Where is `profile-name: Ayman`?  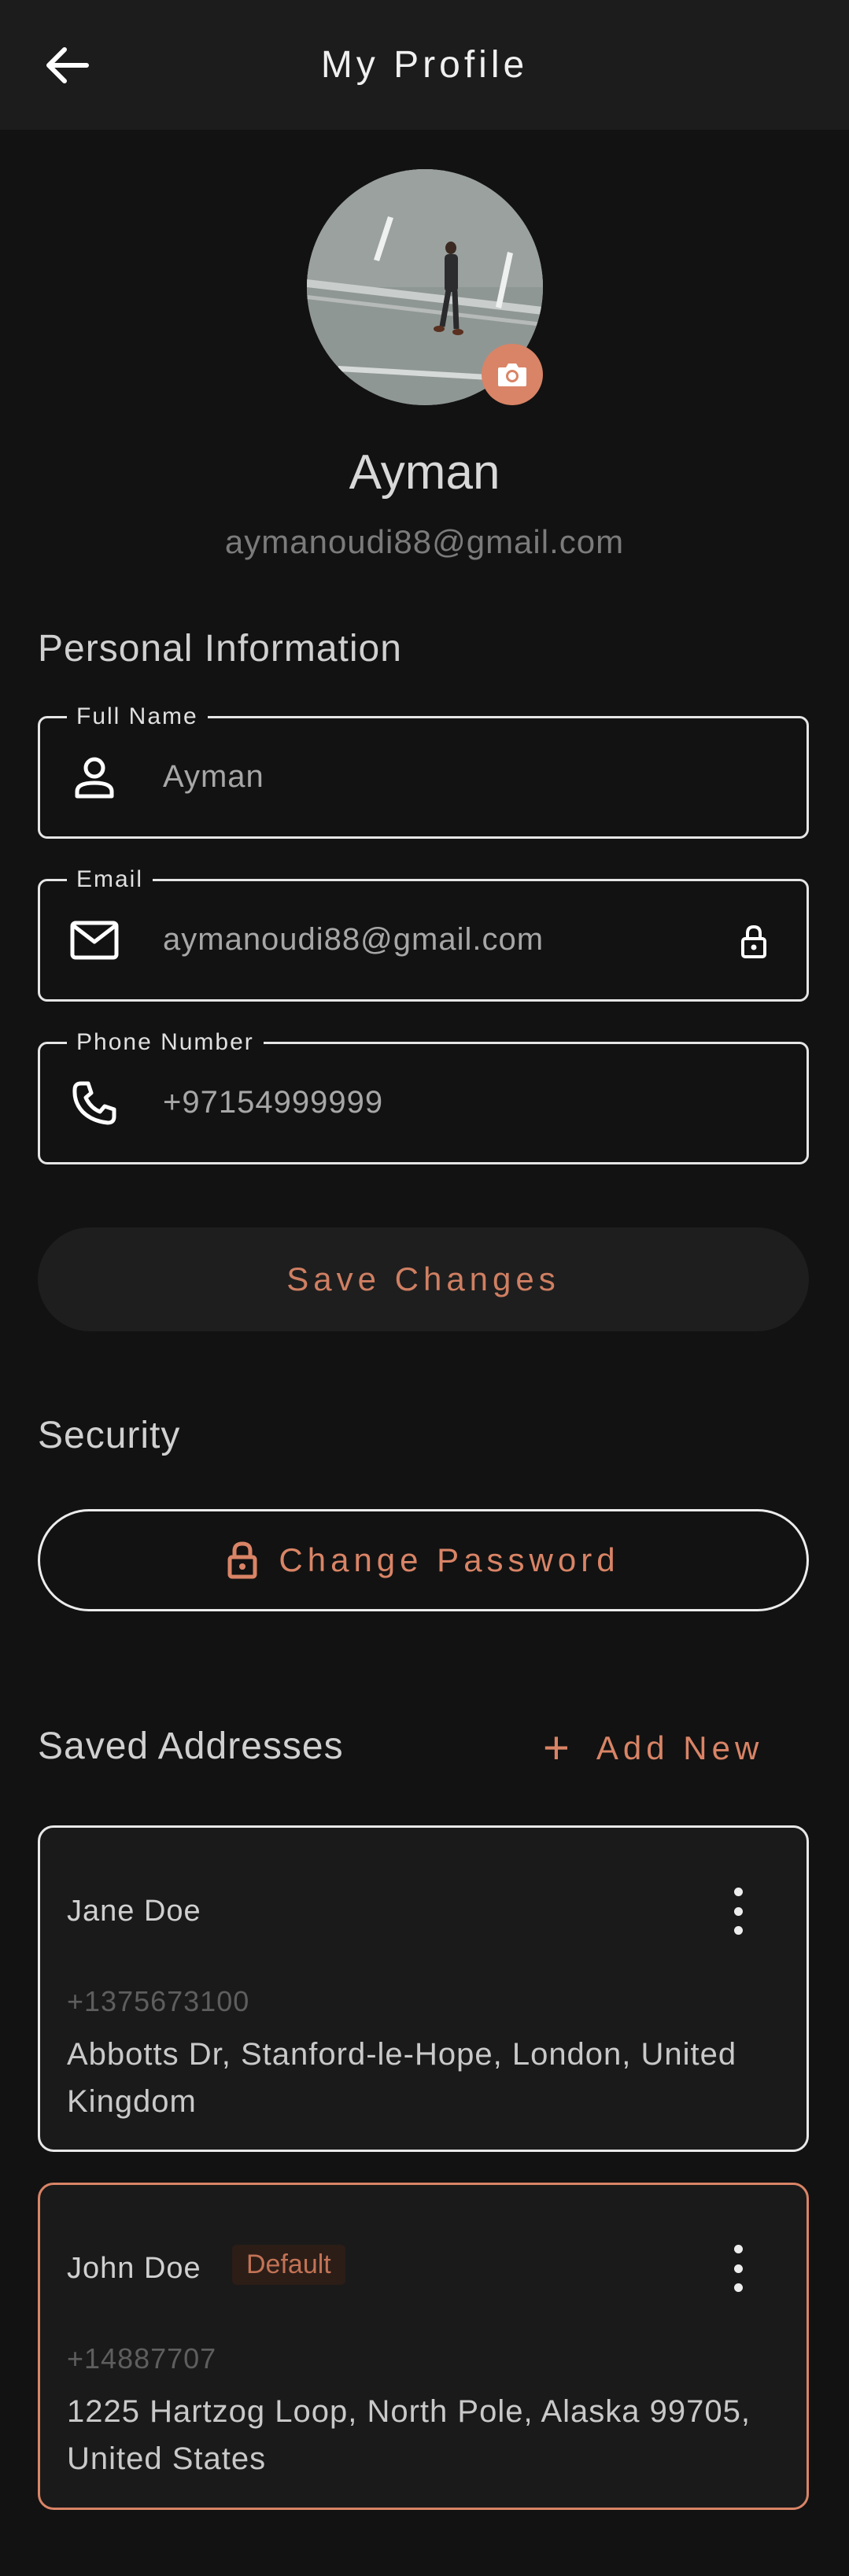
profile-name: Ayman is located at coordinates (424, 472).